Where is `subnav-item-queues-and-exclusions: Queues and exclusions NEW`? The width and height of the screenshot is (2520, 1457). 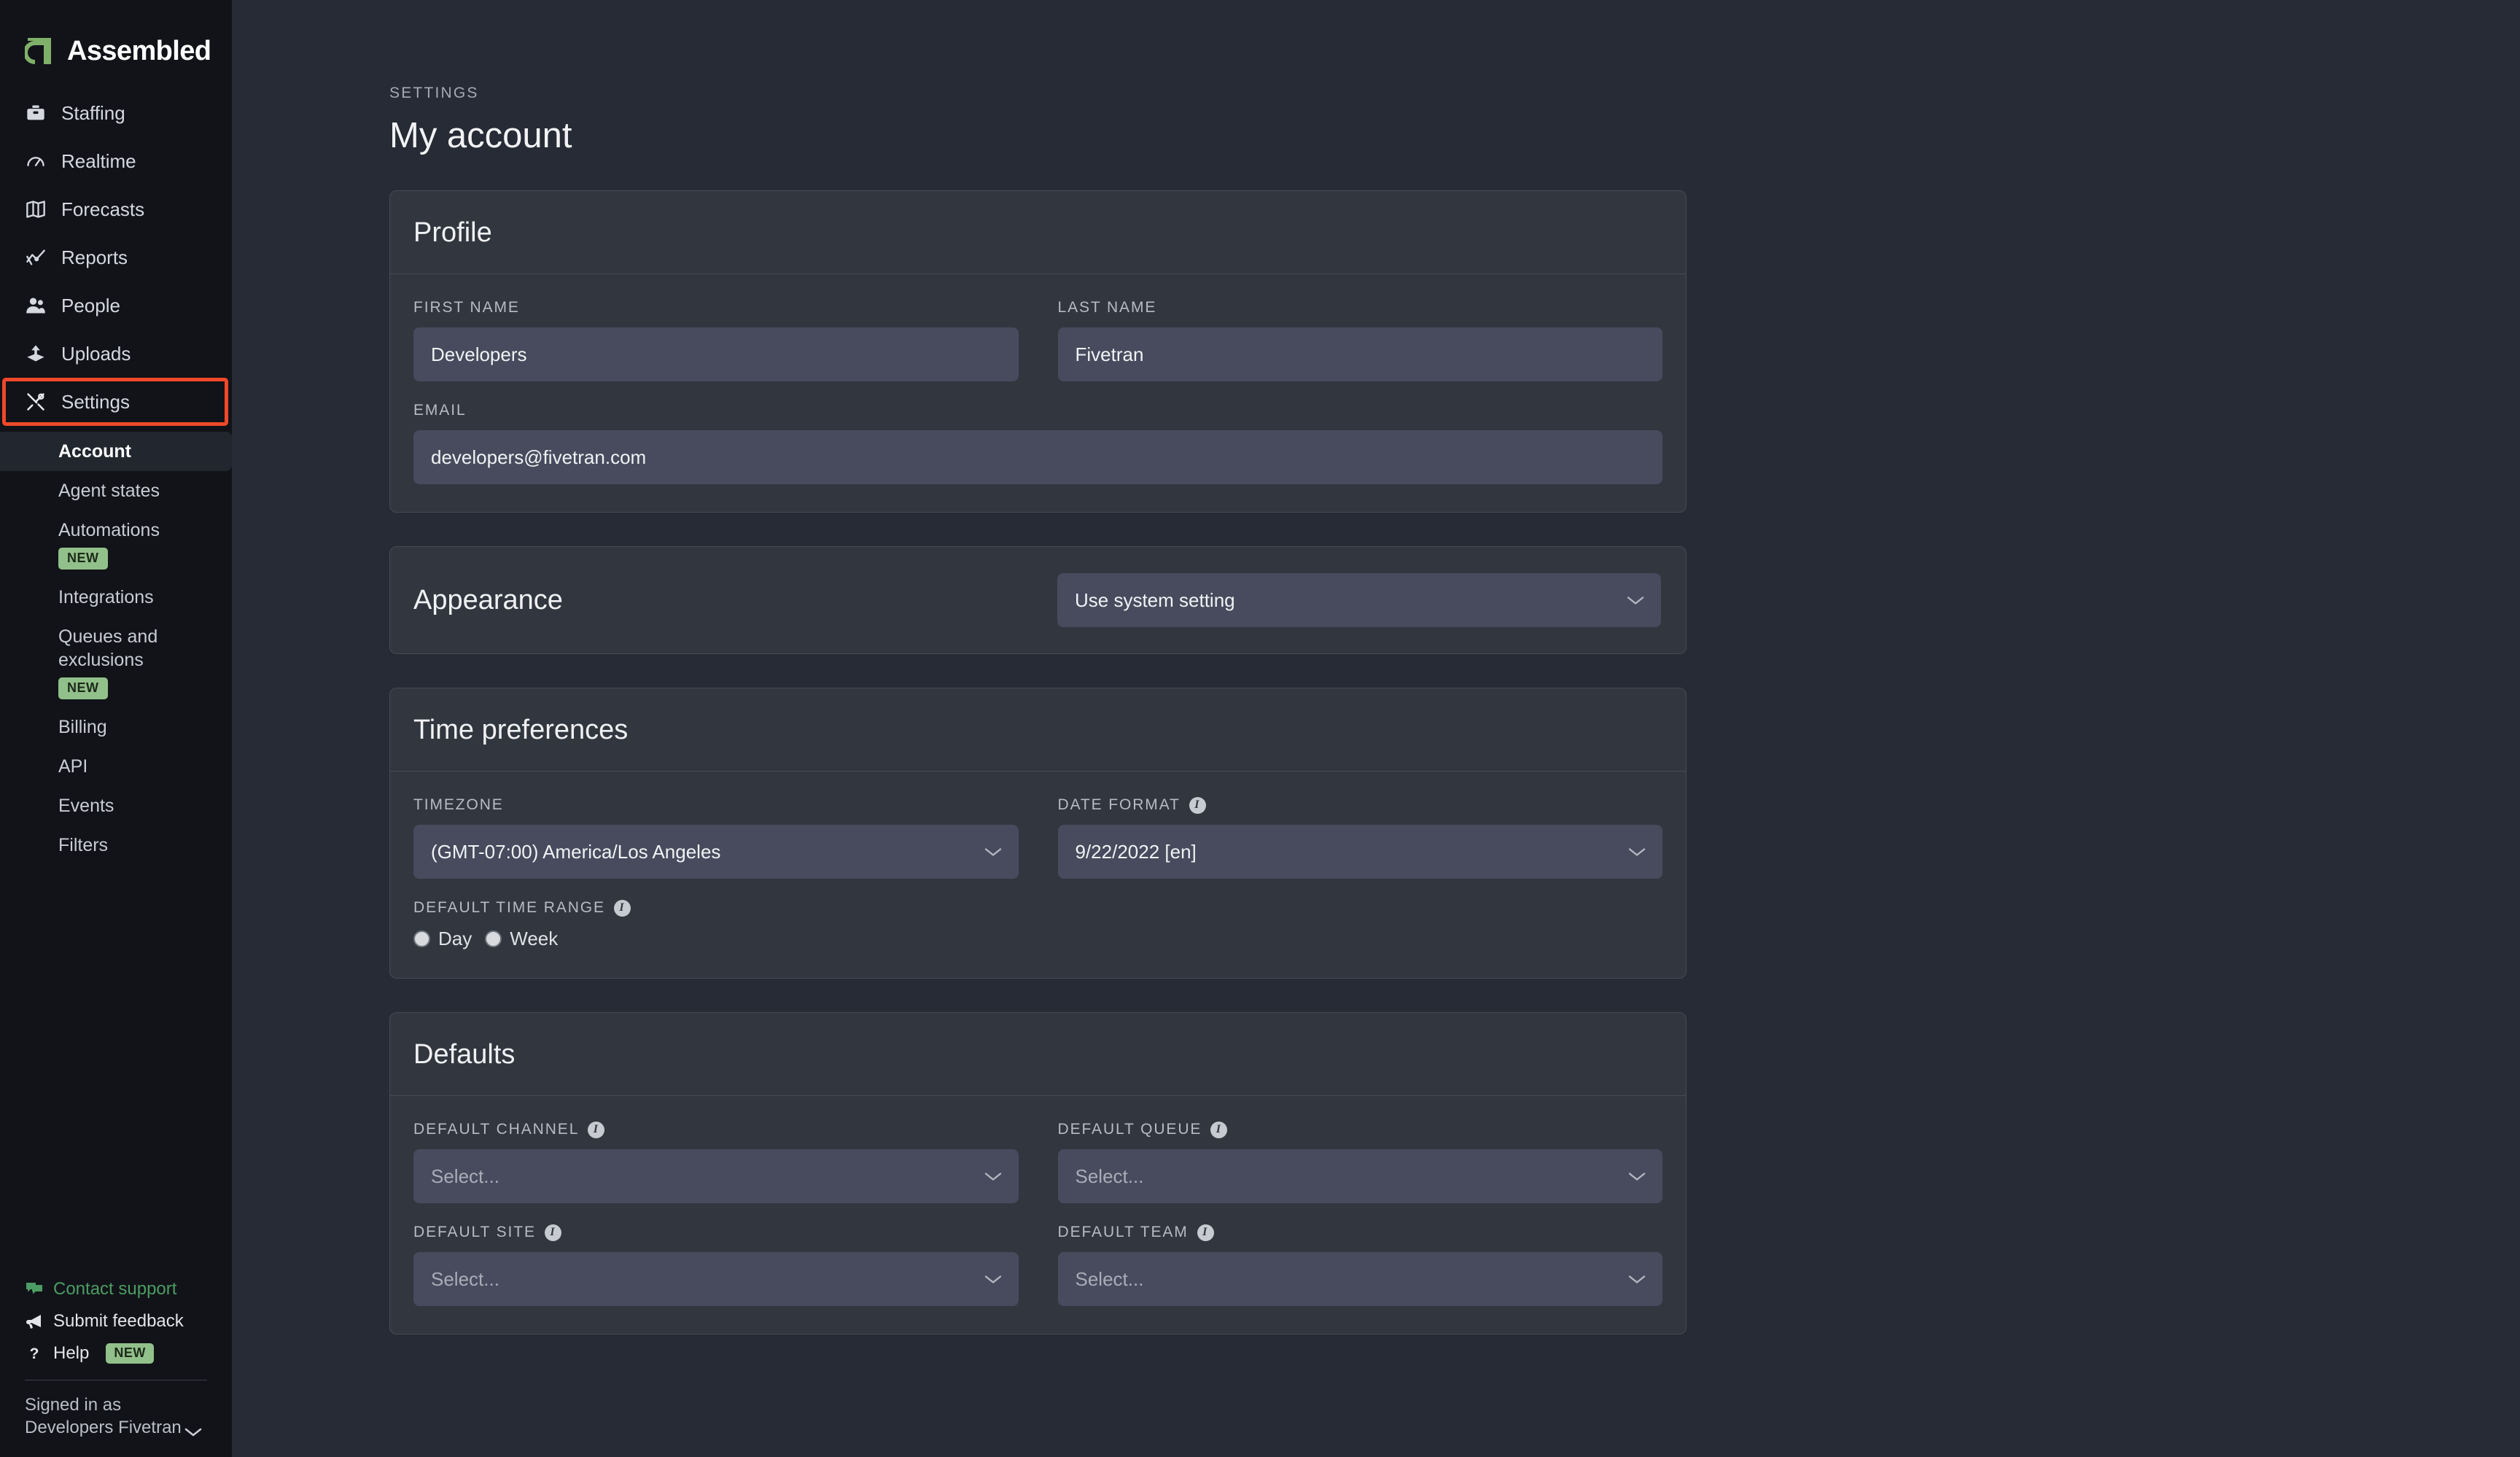
subnav-item-queues-and-exclusions: Queues and exclusions NEW is located at coordinates (116, 662).